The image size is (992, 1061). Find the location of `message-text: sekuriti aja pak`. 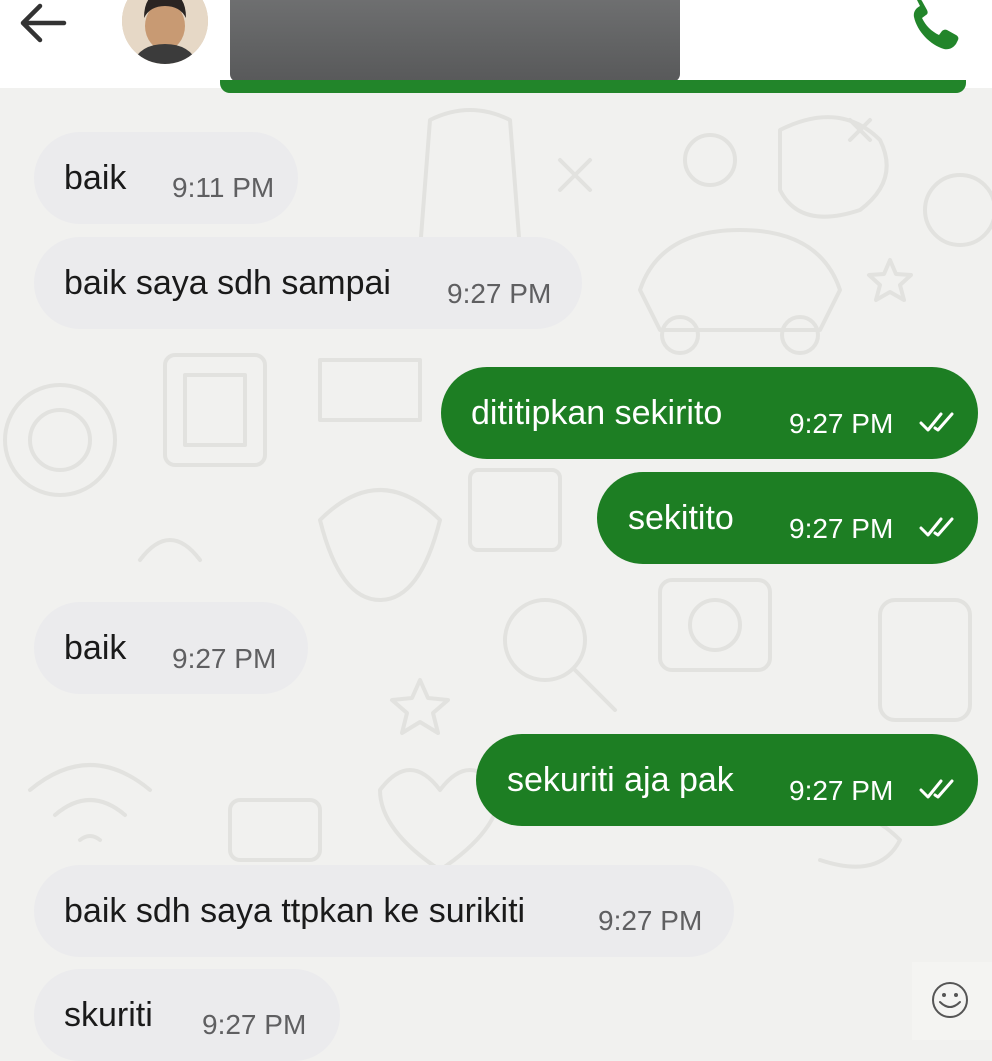

message-text: sekuriti aja pak is located at coordinates (620, 780).